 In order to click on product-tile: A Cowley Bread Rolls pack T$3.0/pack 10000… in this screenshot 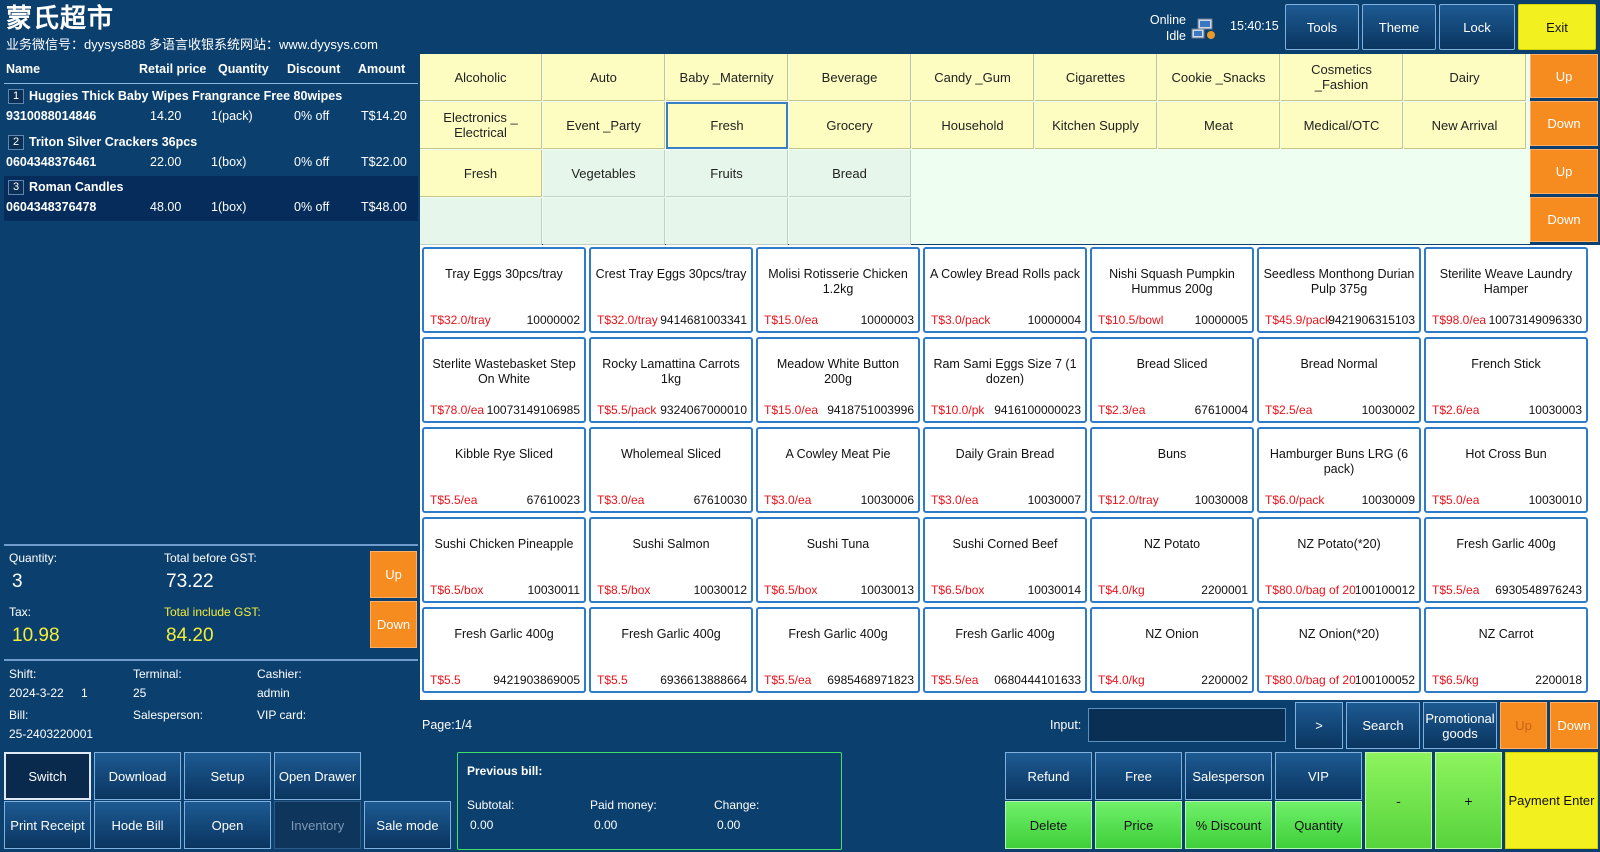, I will do `click(1005, 290)`.